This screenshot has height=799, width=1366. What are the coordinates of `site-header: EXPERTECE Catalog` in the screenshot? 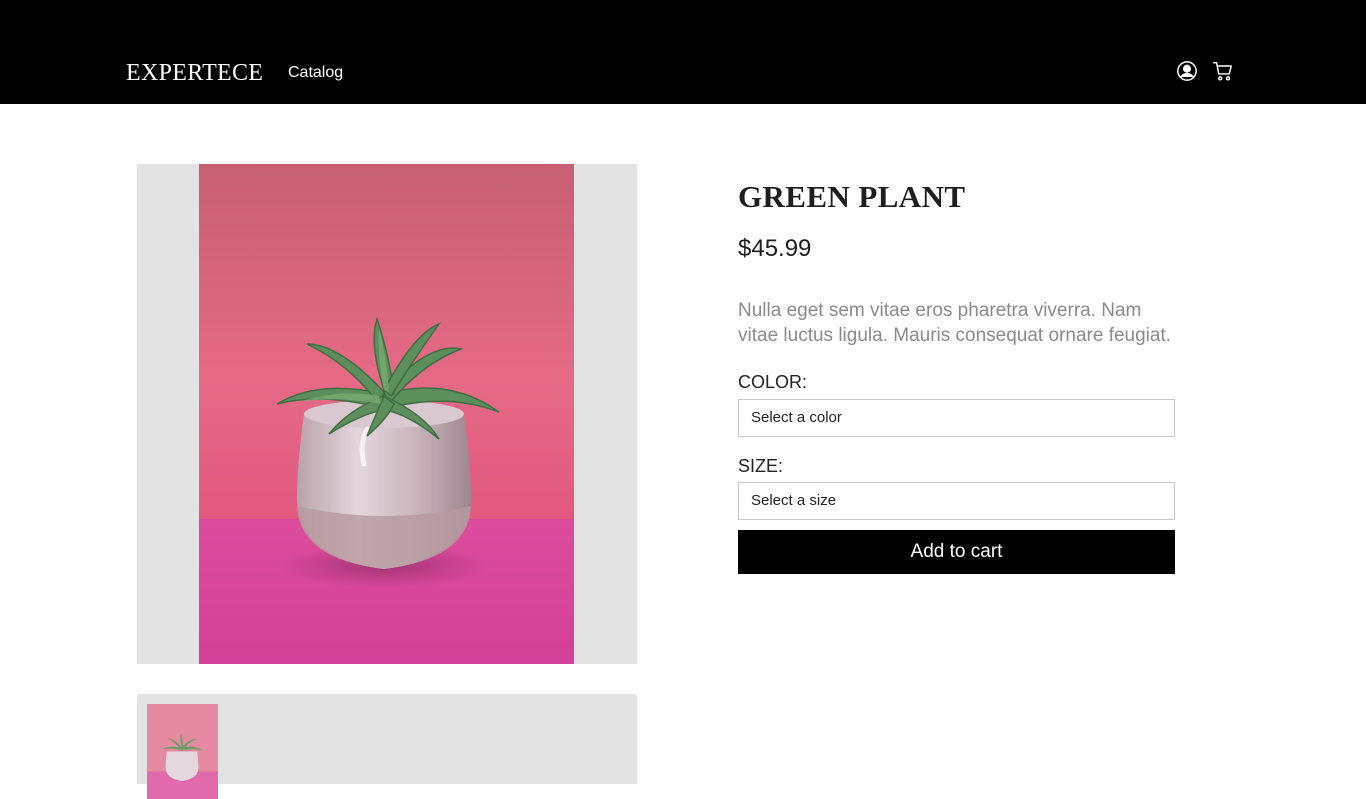 It's located at (683, 52).